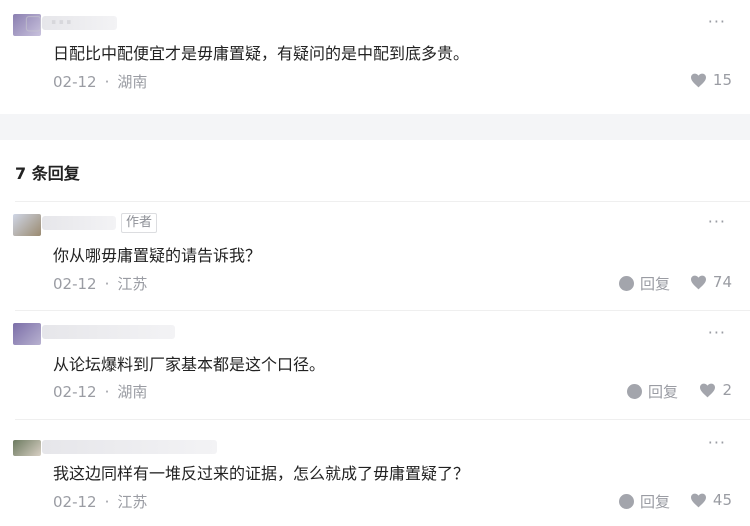  Describe the element at coordinates (722, 80) in the screenshot. I see `like-count: 15` at that location.